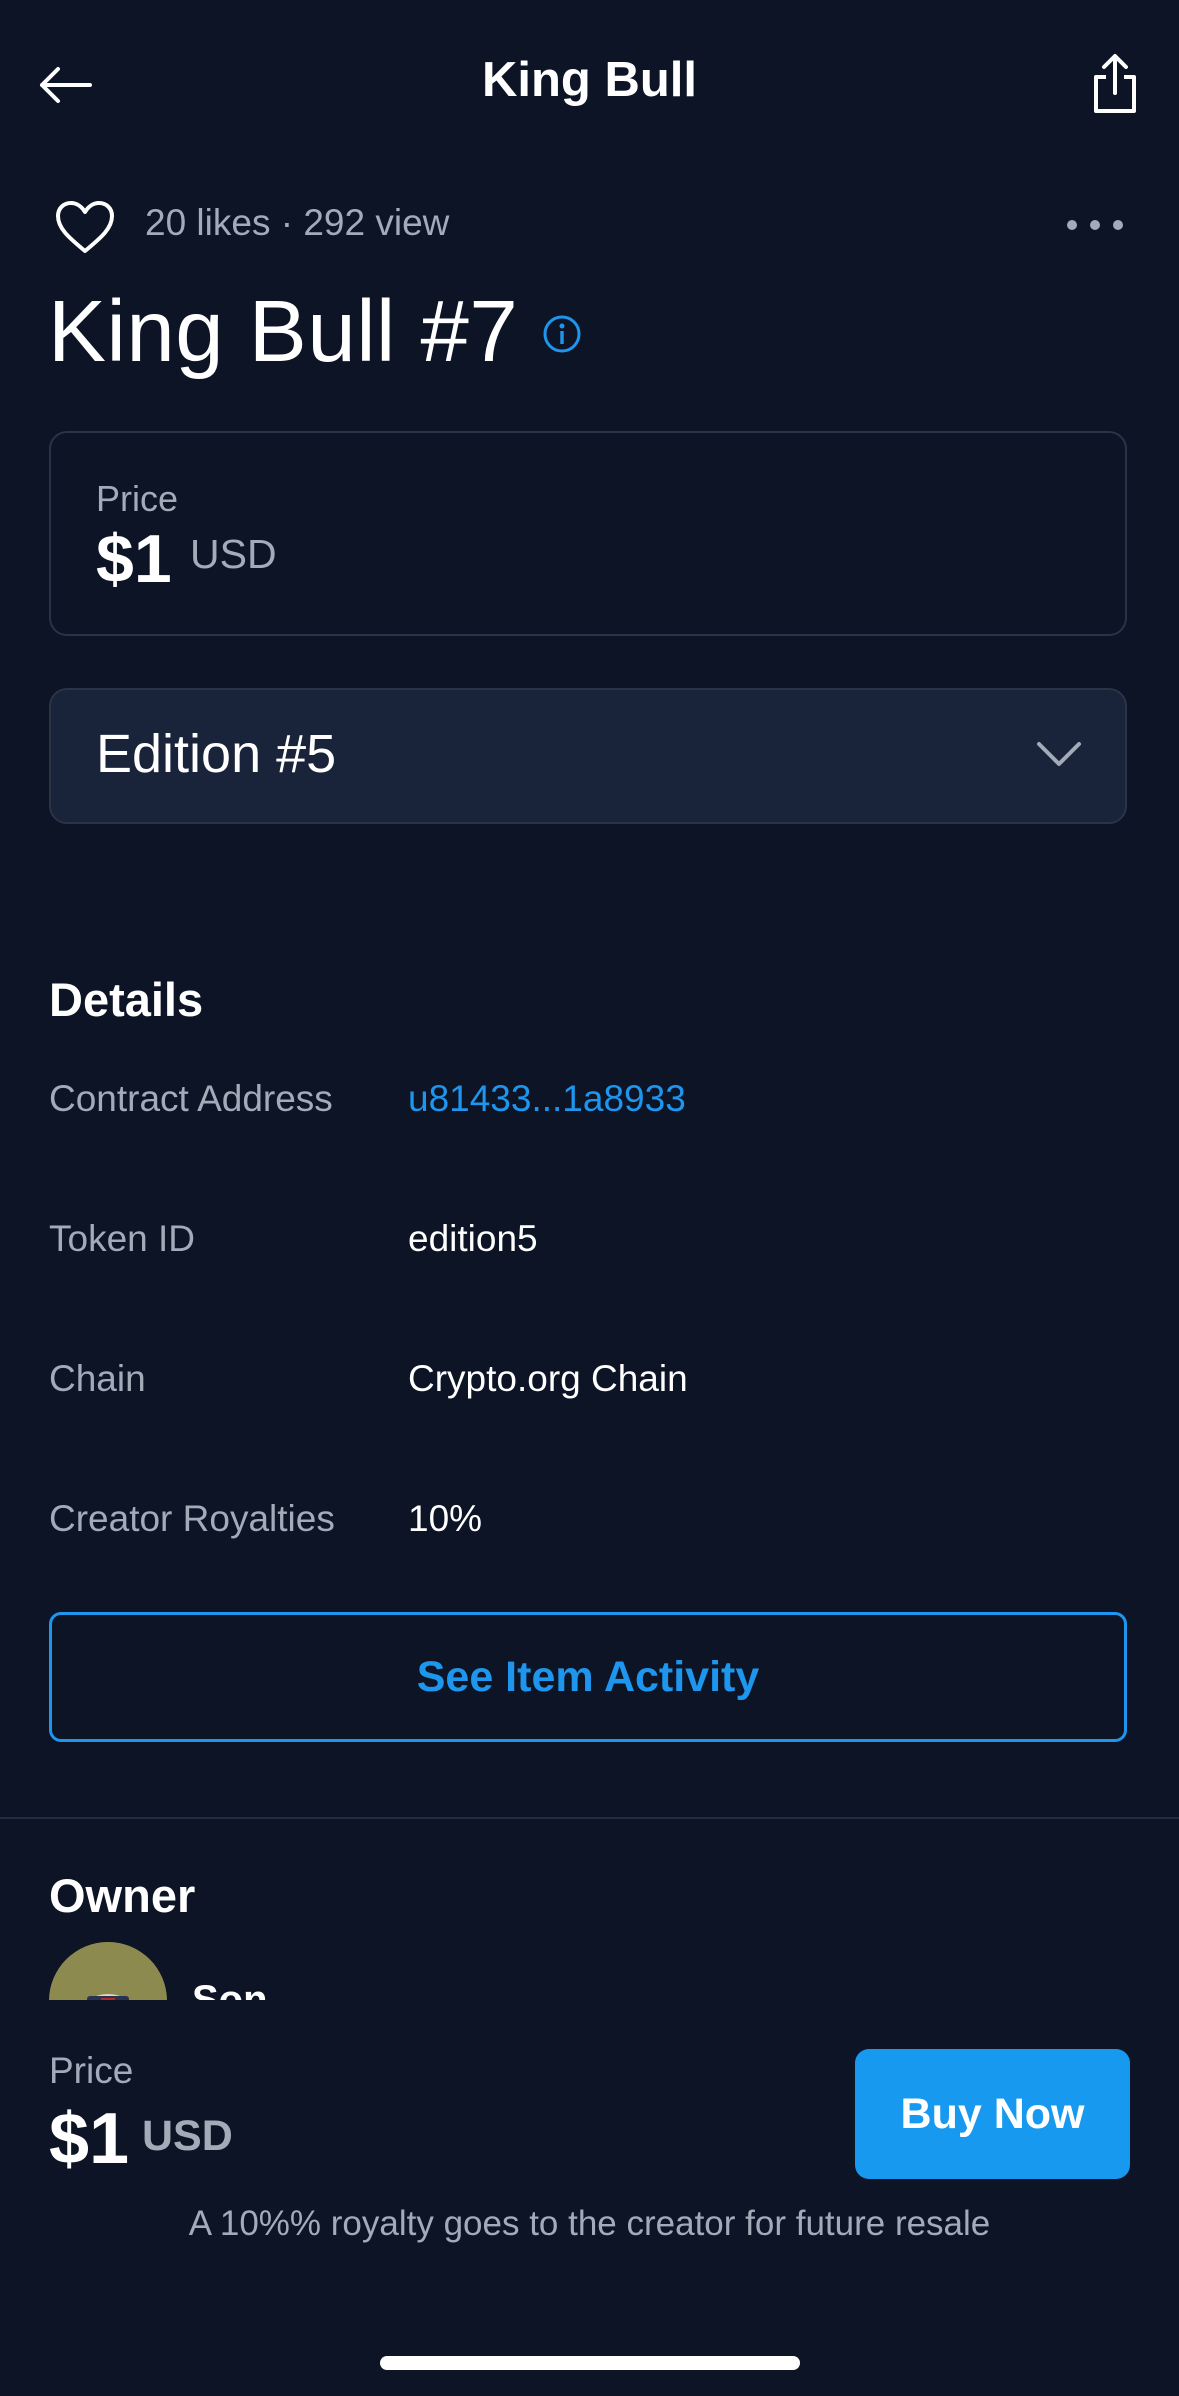 The width and height of the screenshot is (1179, 2396). Describe the element at coordinates (91, 2070) in the screenshot. I see `bottom-price-label: Price` at that location.